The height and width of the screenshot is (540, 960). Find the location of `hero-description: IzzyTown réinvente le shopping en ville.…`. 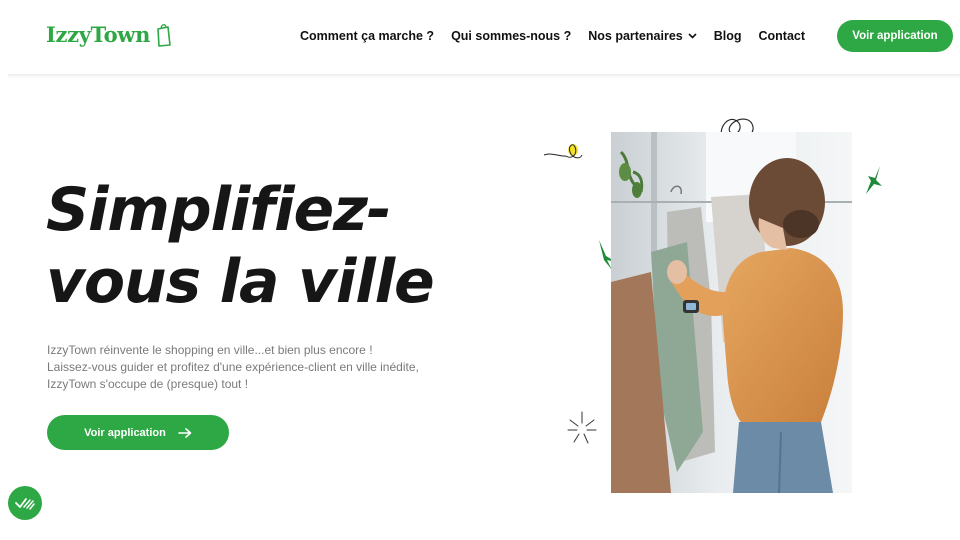

hero-description: IzzyTown réinvente le shopping en ville.… is located at coordinates (233, 367).